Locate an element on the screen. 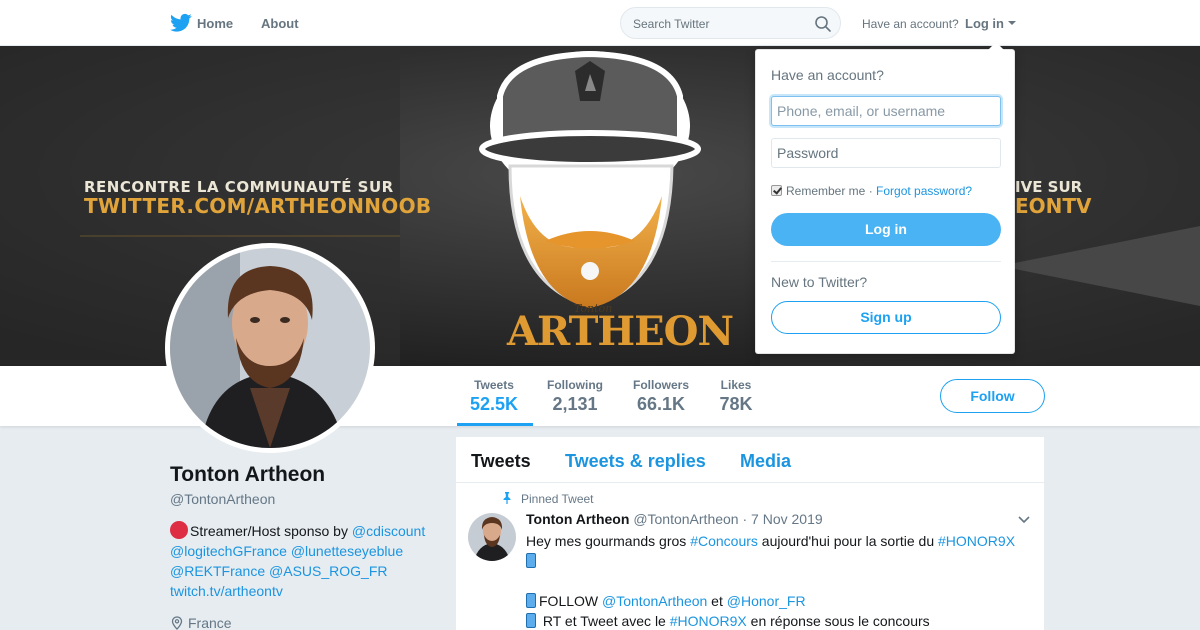 This screenshot has width=1200, height=630. dropdown-arrow is located at coordinates (996, 46).